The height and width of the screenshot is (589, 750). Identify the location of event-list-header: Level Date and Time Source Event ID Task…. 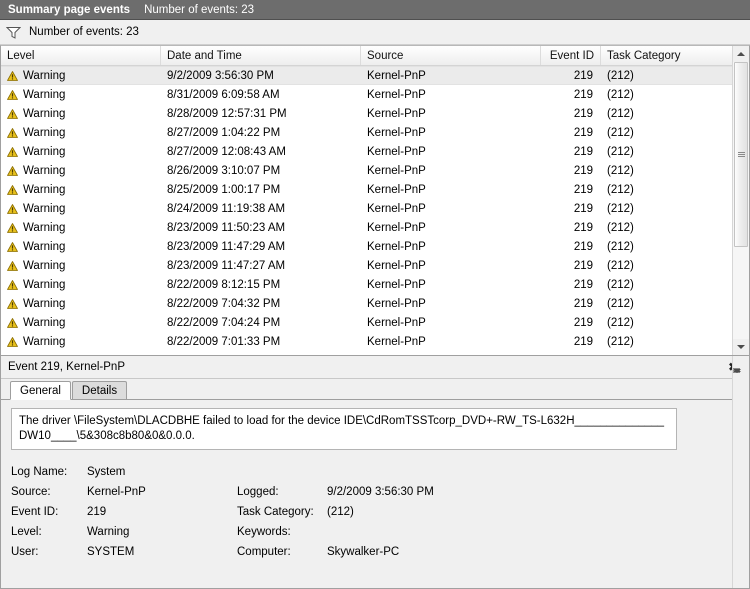
(375, 56).